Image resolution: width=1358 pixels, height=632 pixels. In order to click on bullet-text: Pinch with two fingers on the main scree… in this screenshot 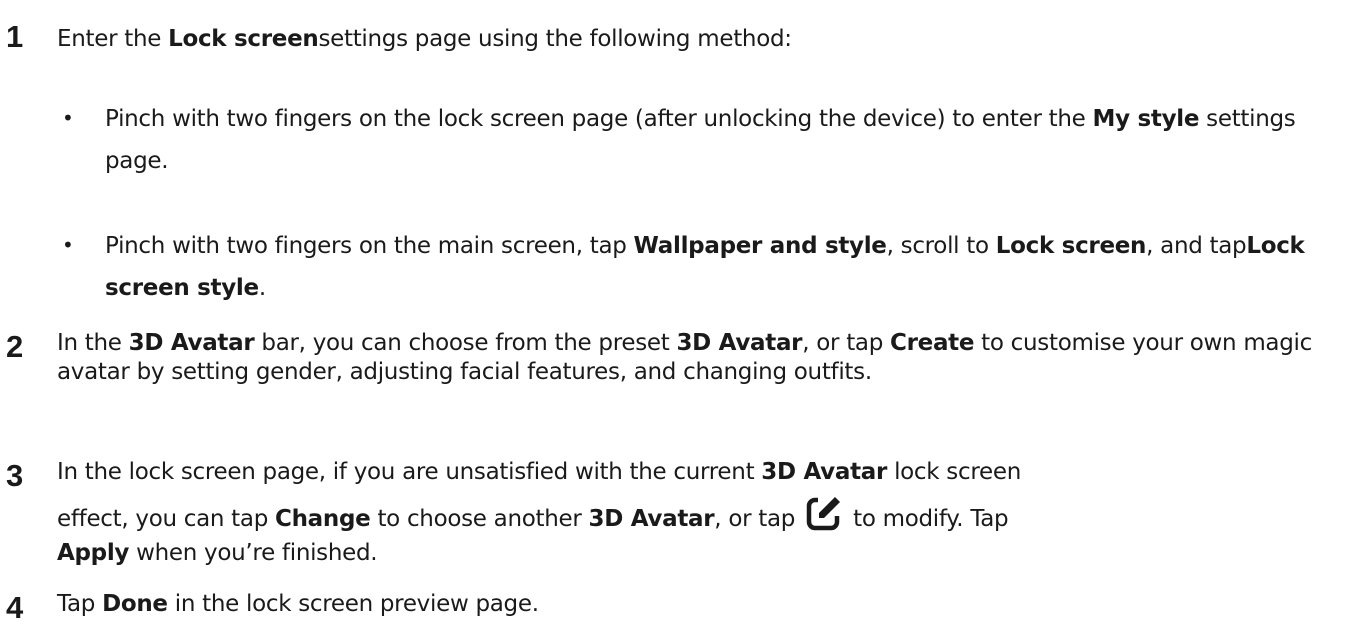, I will do `click(722, 267)`.